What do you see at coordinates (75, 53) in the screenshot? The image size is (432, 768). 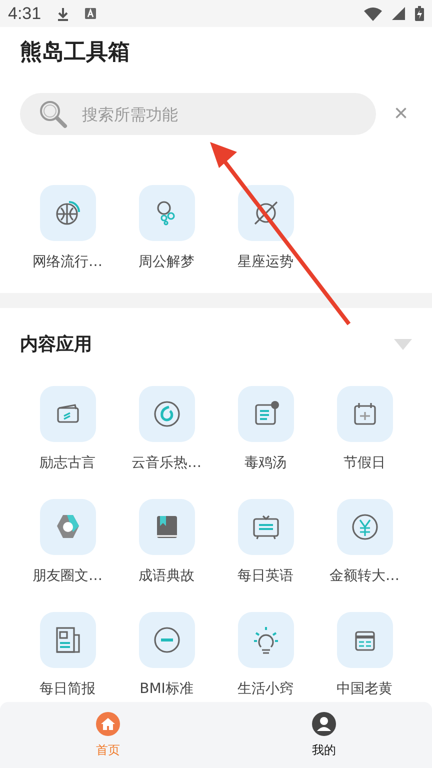 I see `app-title: 熊岛工具箱` at bounding box center [75, 53].